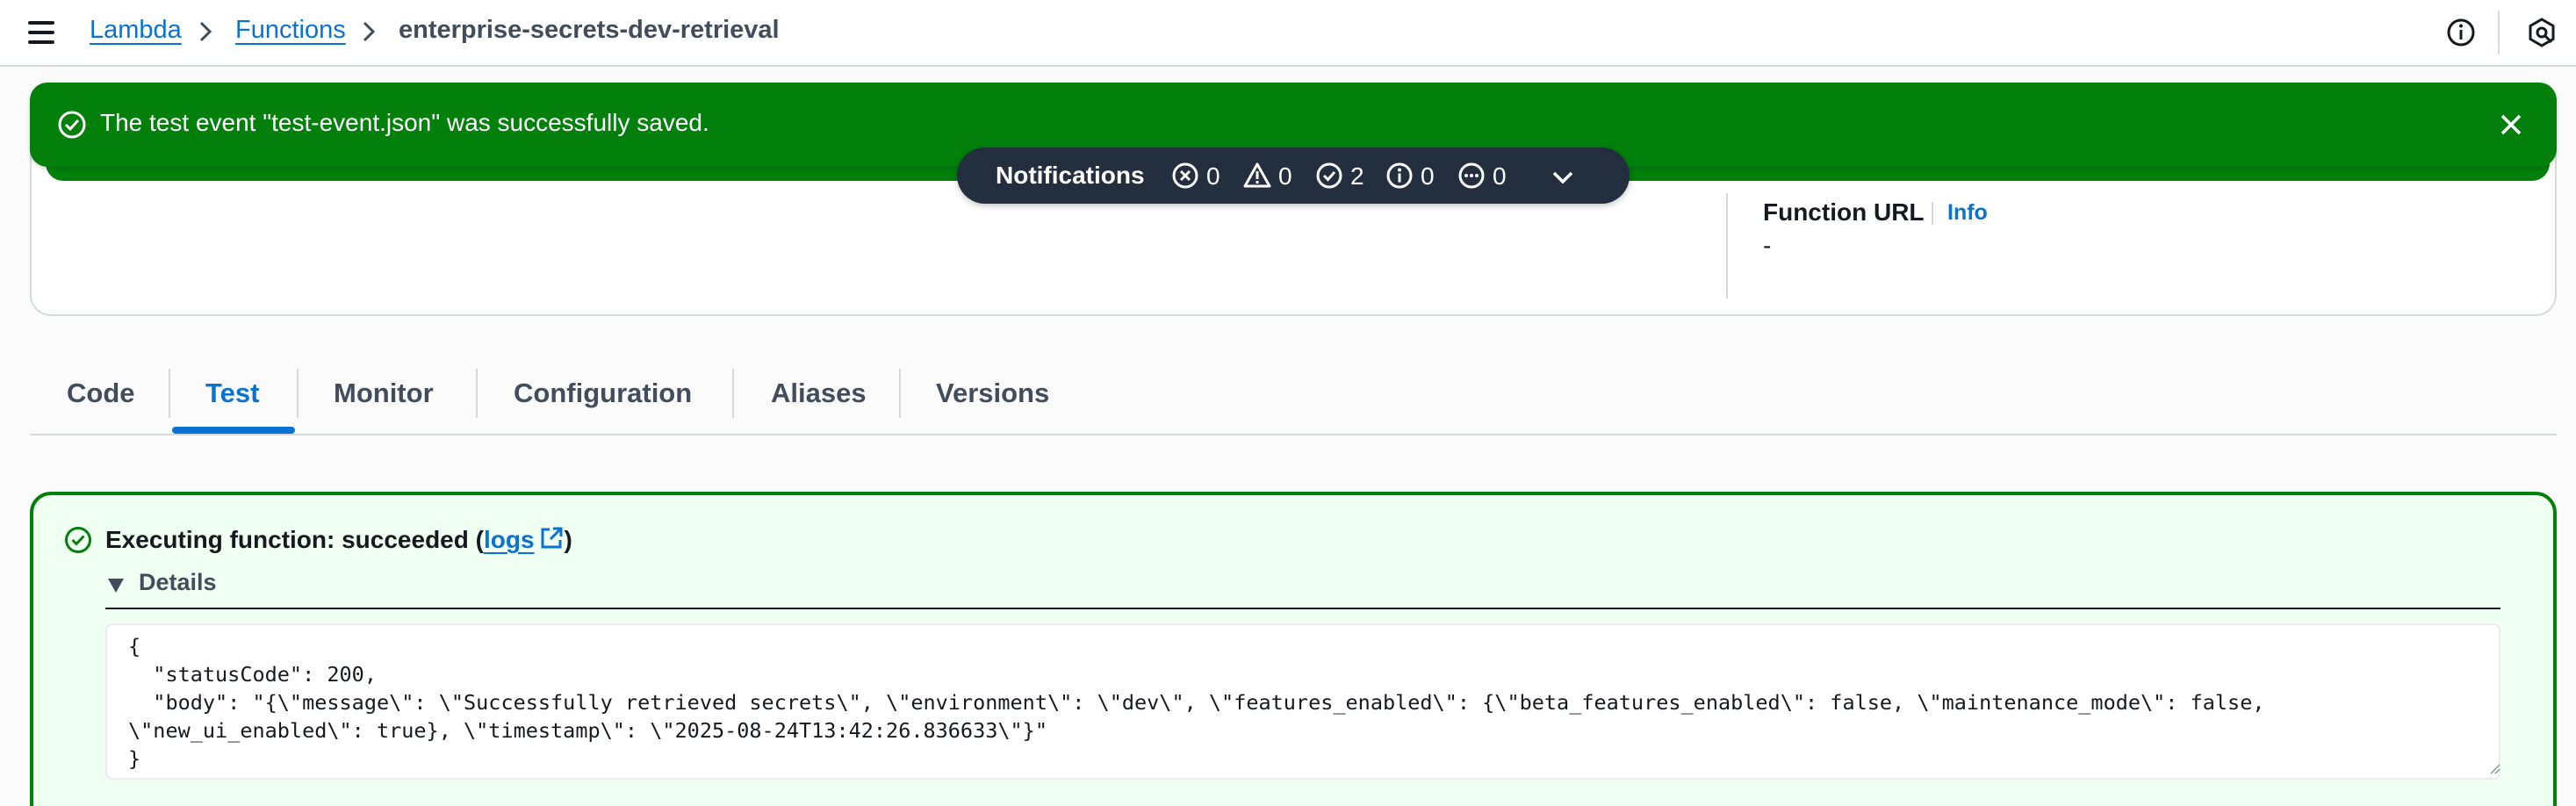  Describe the element at coordinates (1185, 175) in the screenshot. I see `error-icon` at that location.